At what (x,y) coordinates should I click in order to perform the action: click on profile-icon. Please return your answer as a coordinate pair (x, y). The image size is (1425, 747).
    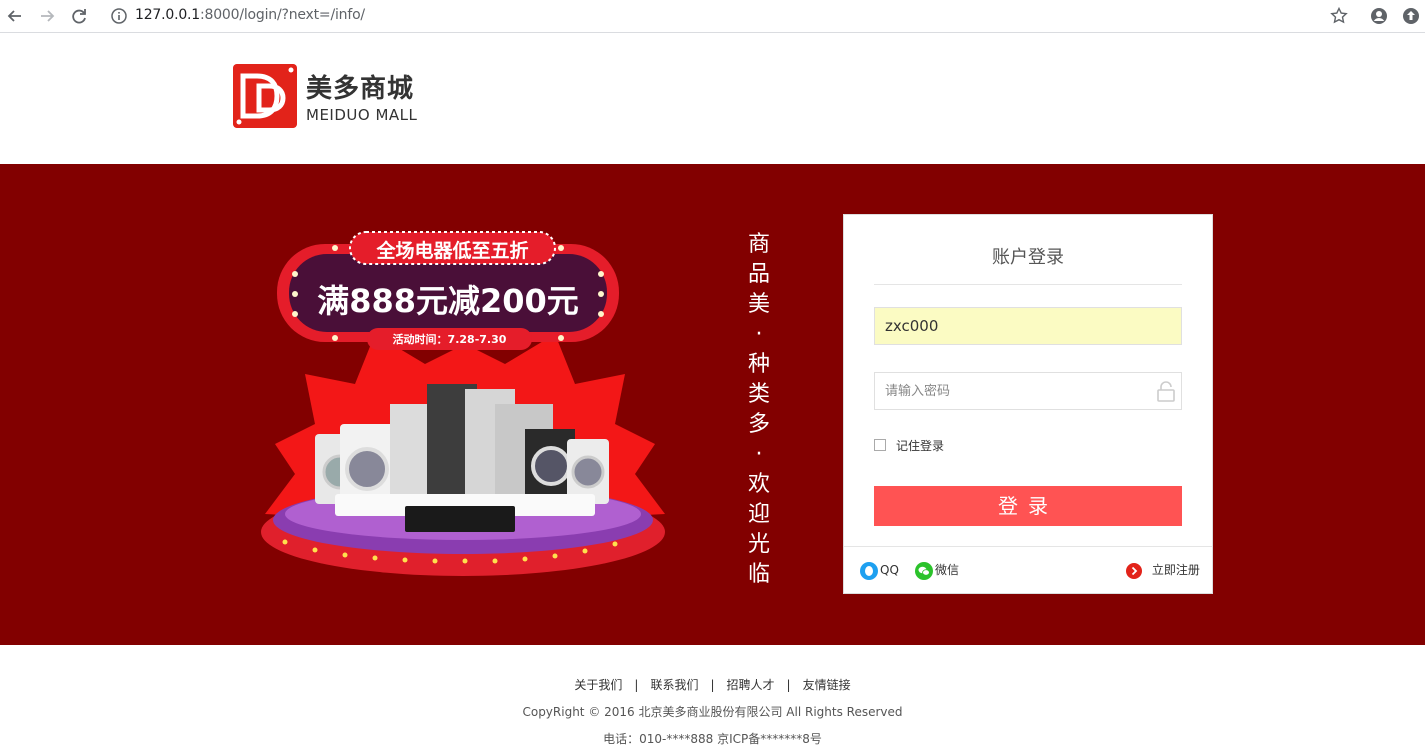
    Looking at the image, I should click on (1379, 16).